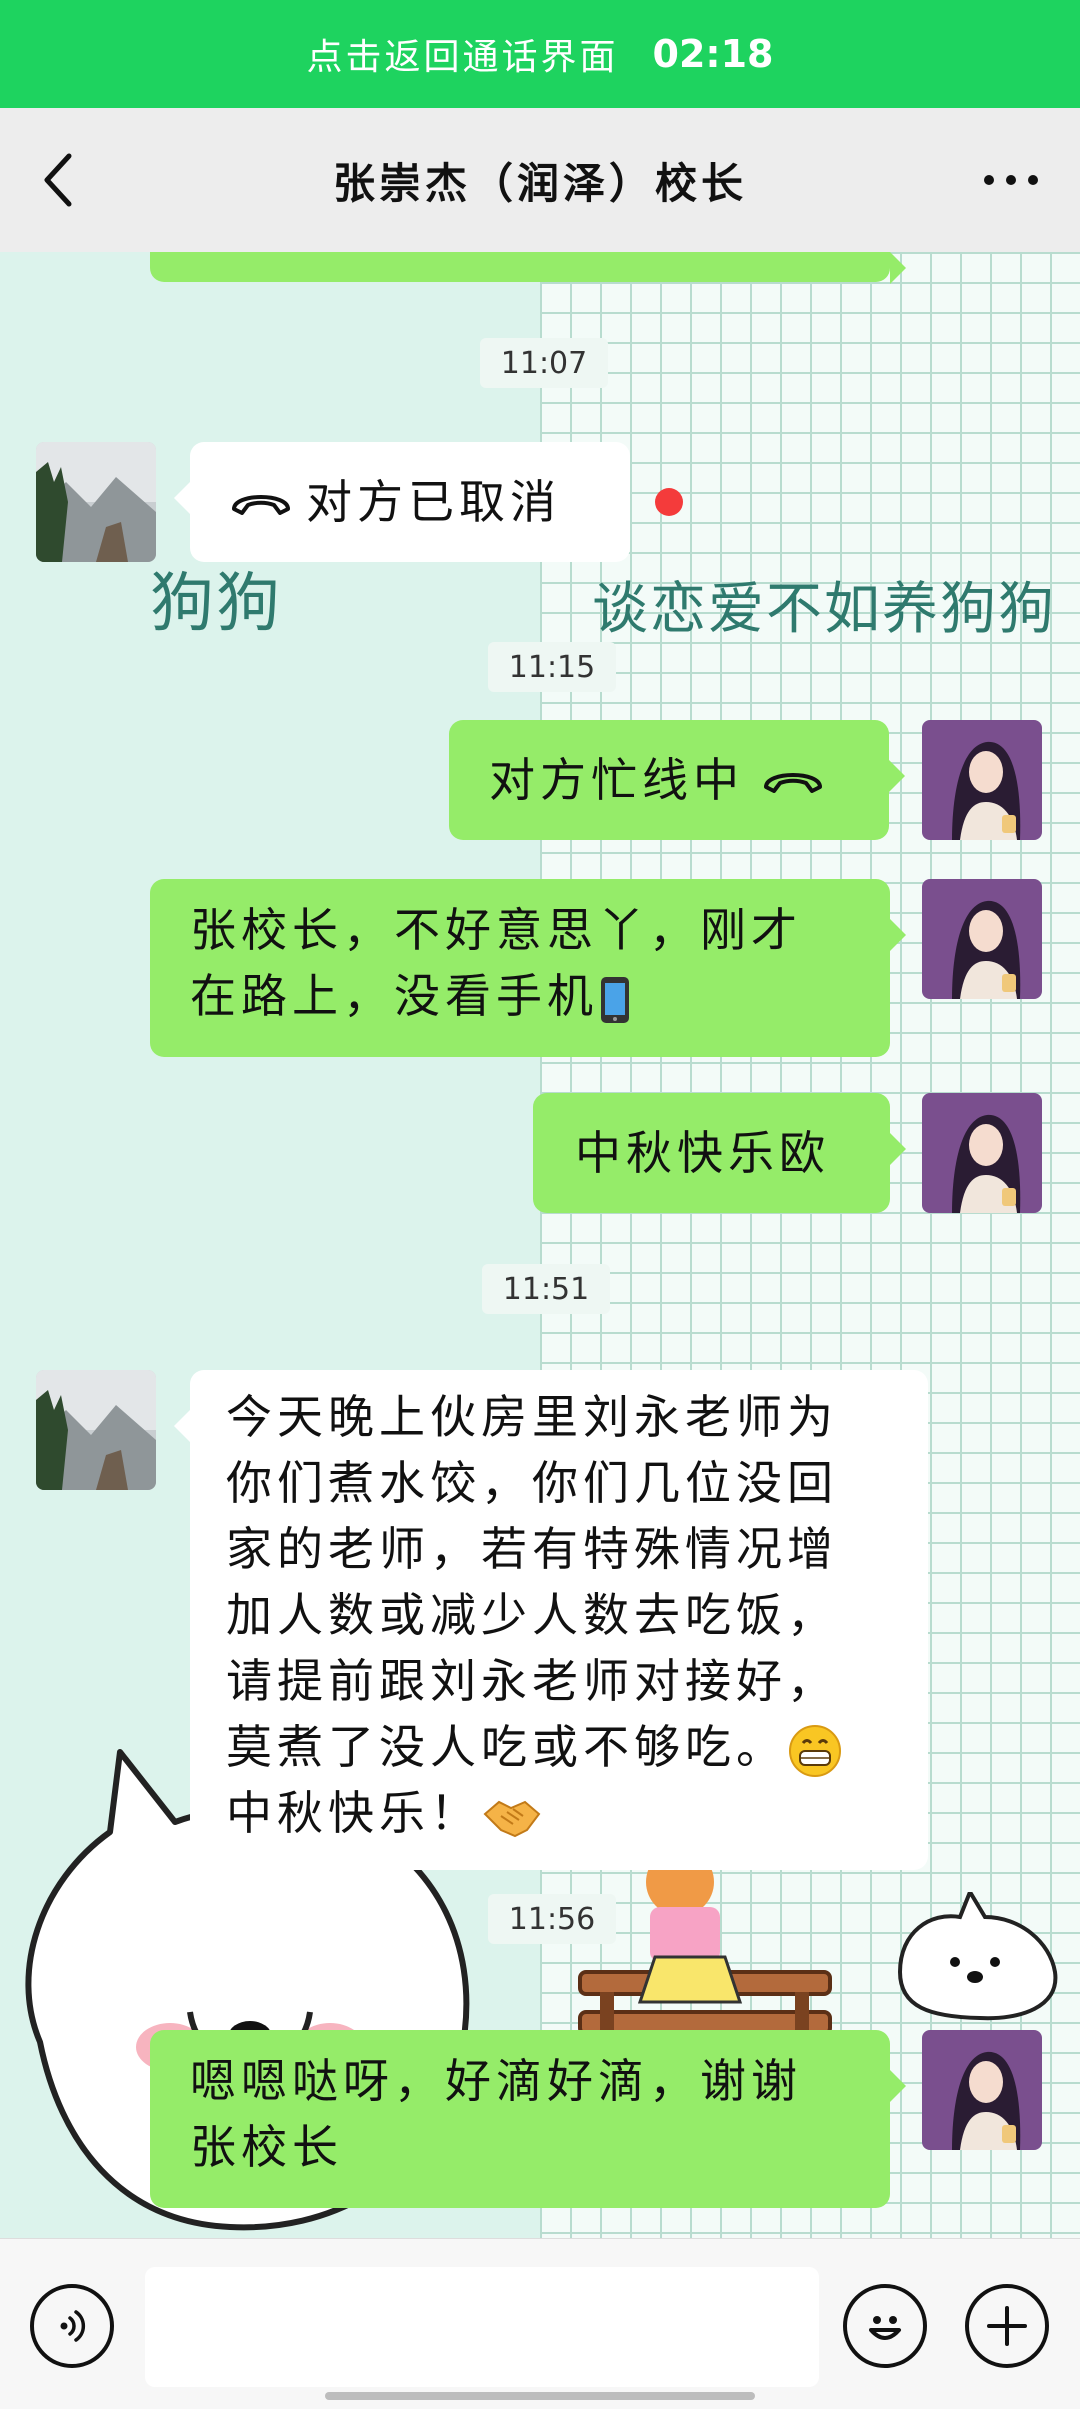 The height and width of the screenshot is (2409, 1080). I want to click on apology-message: 张校长，不好意思丫，刚才 在路上，没看手机, so click(528, 968).